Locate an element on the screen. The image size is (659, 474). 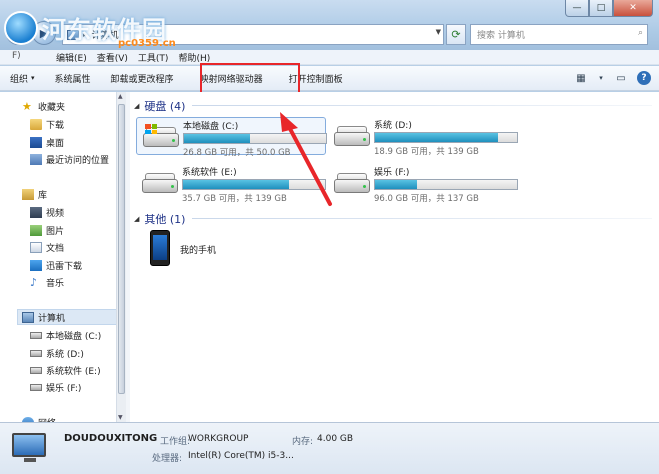
nav-recent-places: 最近访问的位置 is located at coordinates (69, 159).